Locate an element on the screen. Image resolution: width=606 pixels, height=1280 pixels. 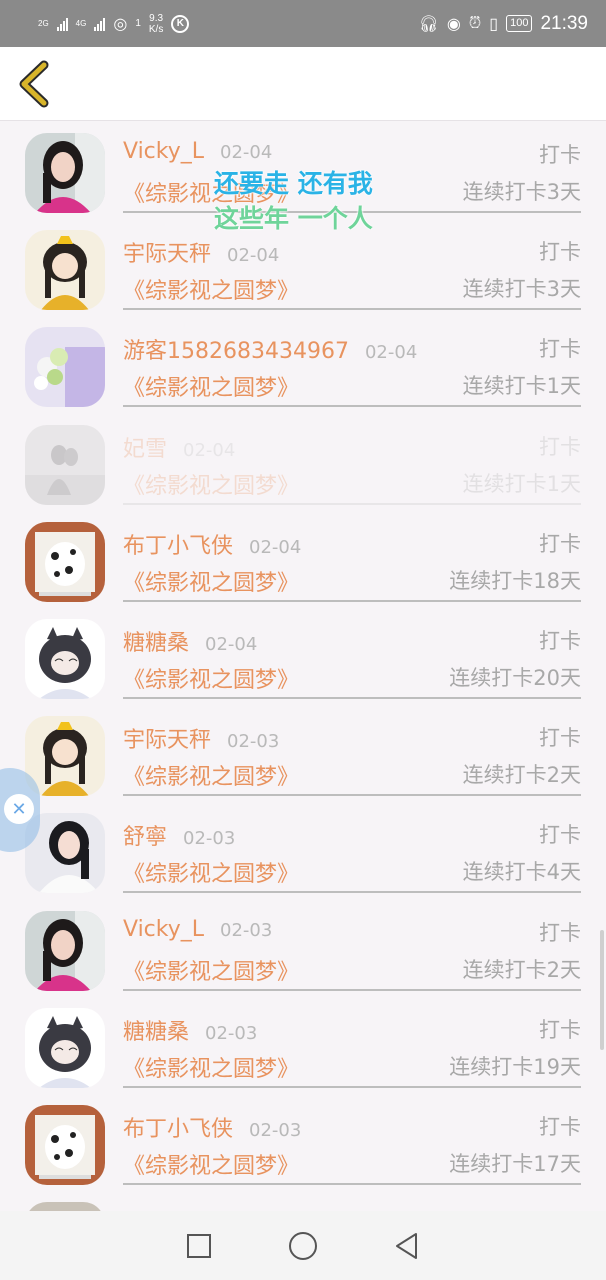
list-item-info: 布丁小飞侠 02-03 打卡《综影视之圆梦》 连续打卡17天 is located at coordinates (352, 1139).